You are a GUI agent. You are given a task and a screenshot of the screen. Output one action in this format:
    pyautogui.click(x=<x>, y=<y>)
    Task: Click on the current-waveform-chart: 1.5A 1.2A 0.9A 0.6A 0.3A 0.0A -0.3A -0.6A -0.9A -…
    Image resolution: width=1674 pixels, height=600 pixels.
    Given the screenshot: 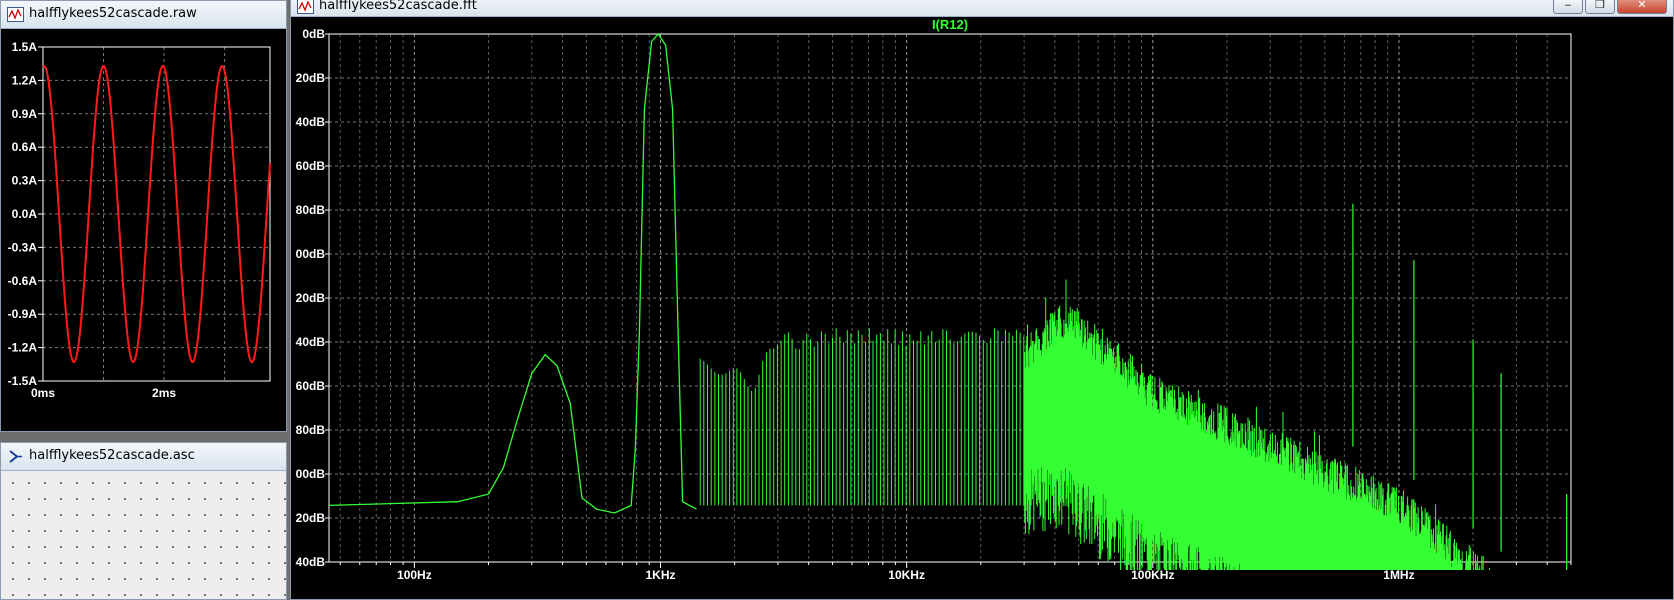 What is the action you would take?
    pyautogui.click(x=139, y=220)
    